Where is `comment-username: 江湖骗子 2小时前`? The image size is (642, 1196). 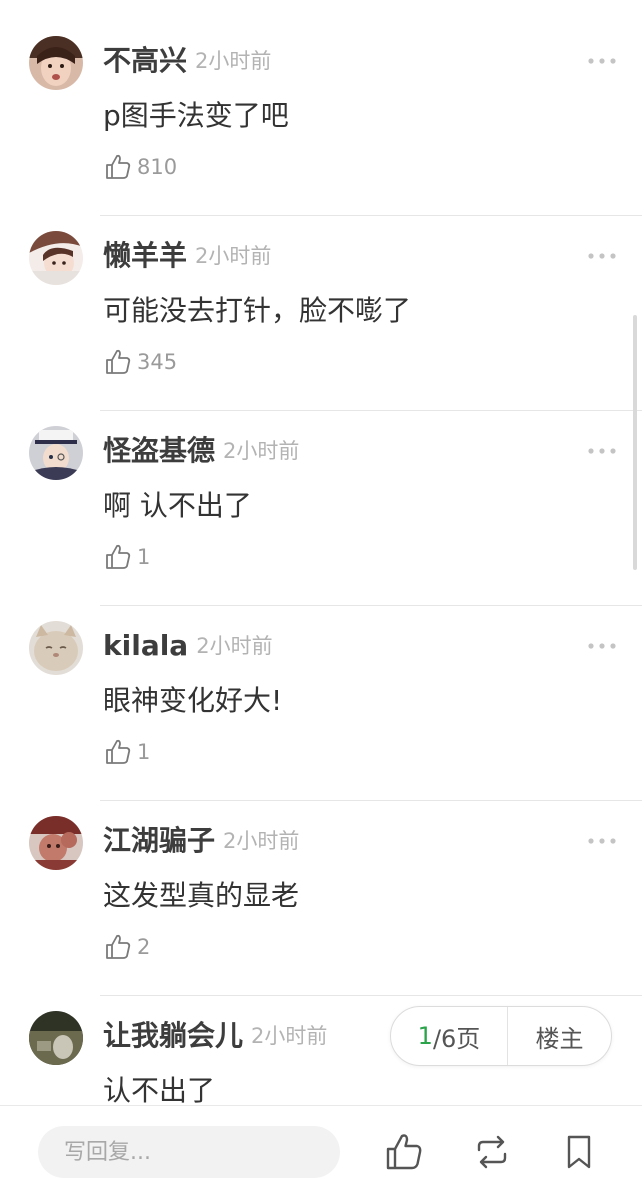 comment-username: 江湖骗子 2小时前 is located at coordinates (201, 842).